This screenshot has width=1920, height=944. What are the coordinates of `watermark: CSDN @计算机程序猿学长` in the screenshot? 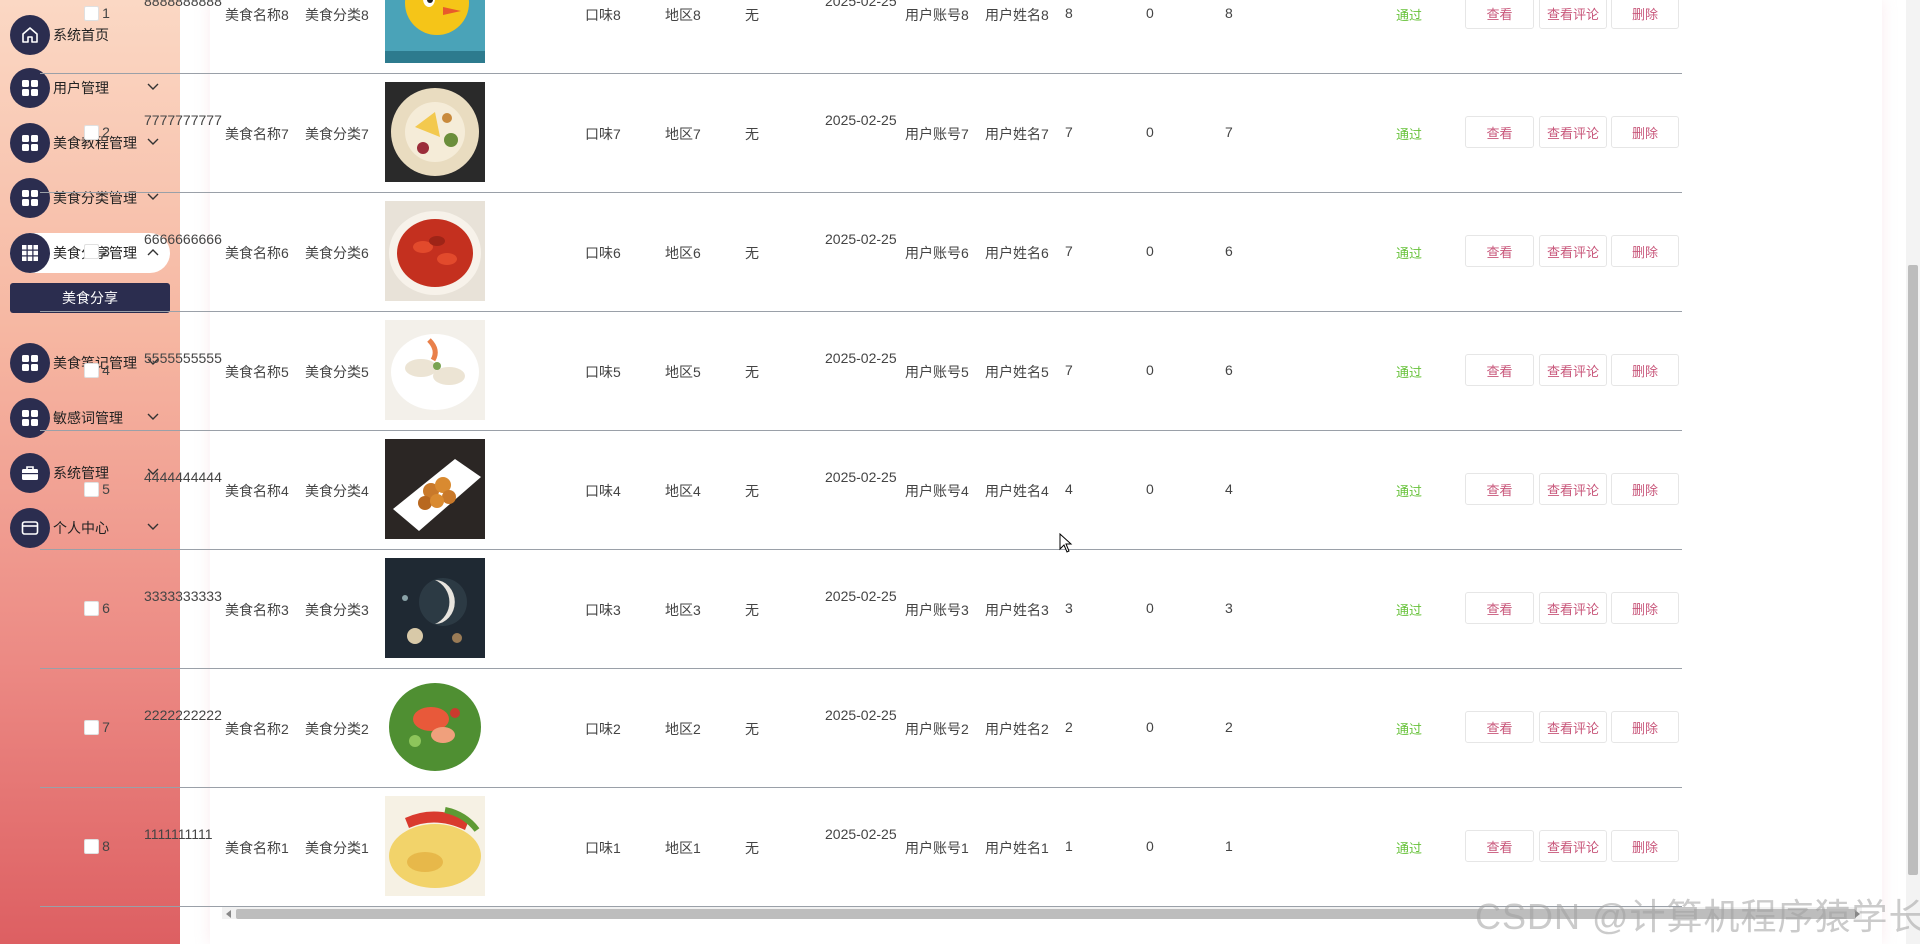 It's located at (1697, 916).